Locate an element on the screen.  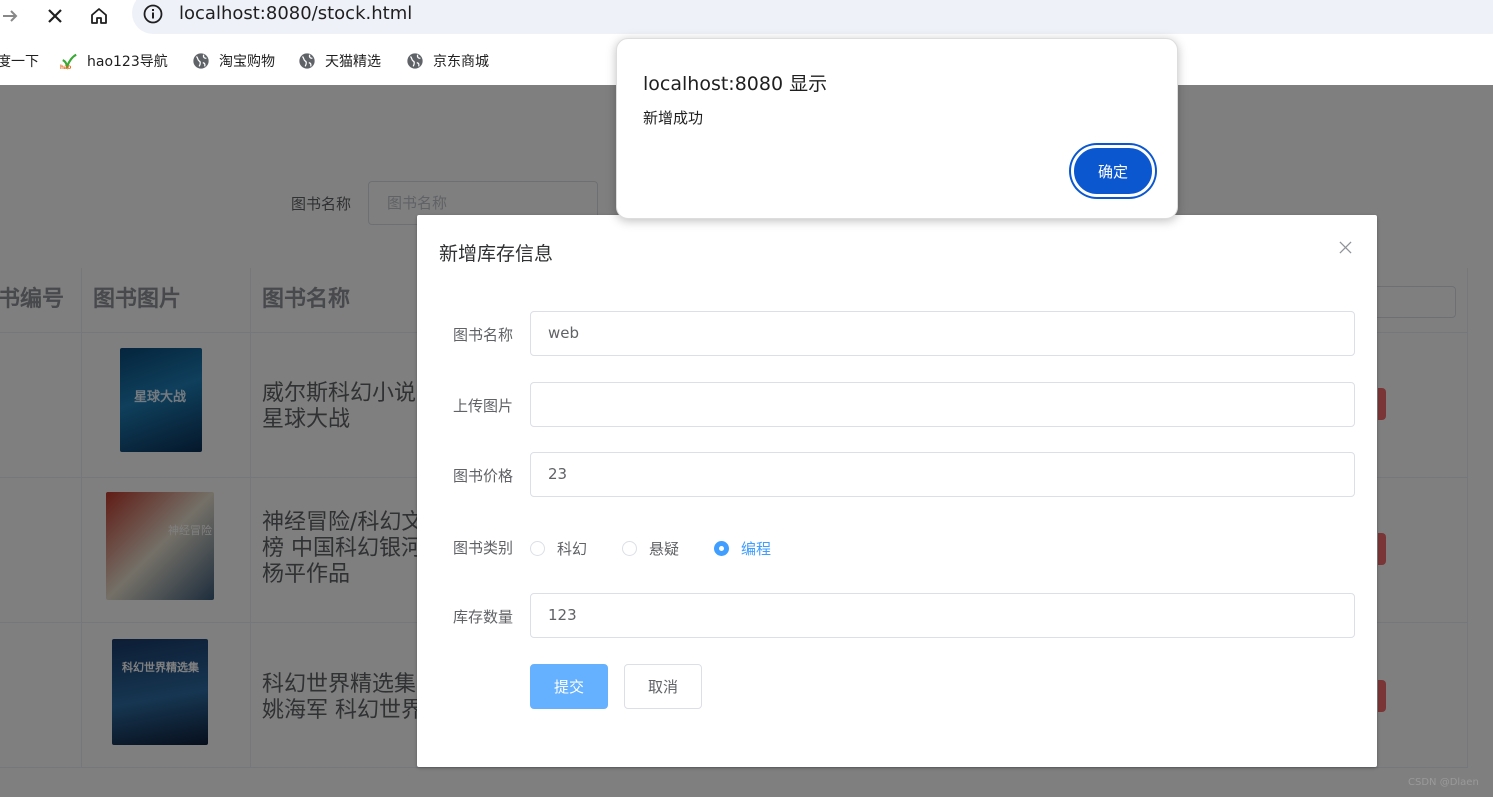
browser-alert-dialog: localhost:8080 显示 新增成功 确定 is located at coordinates (897, 128).